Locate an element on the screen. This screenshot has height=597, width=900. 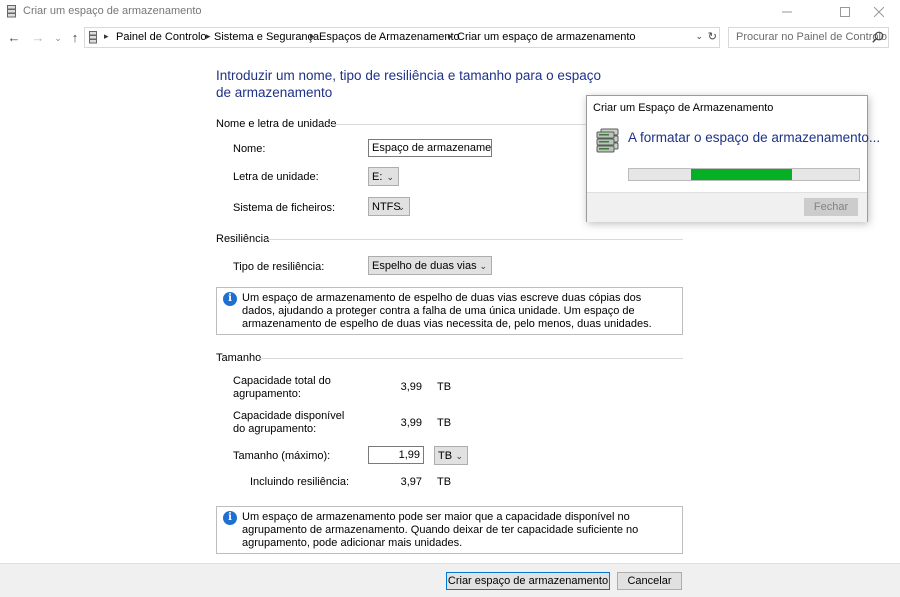
forward-button: → is located at coordinates (38, 38).